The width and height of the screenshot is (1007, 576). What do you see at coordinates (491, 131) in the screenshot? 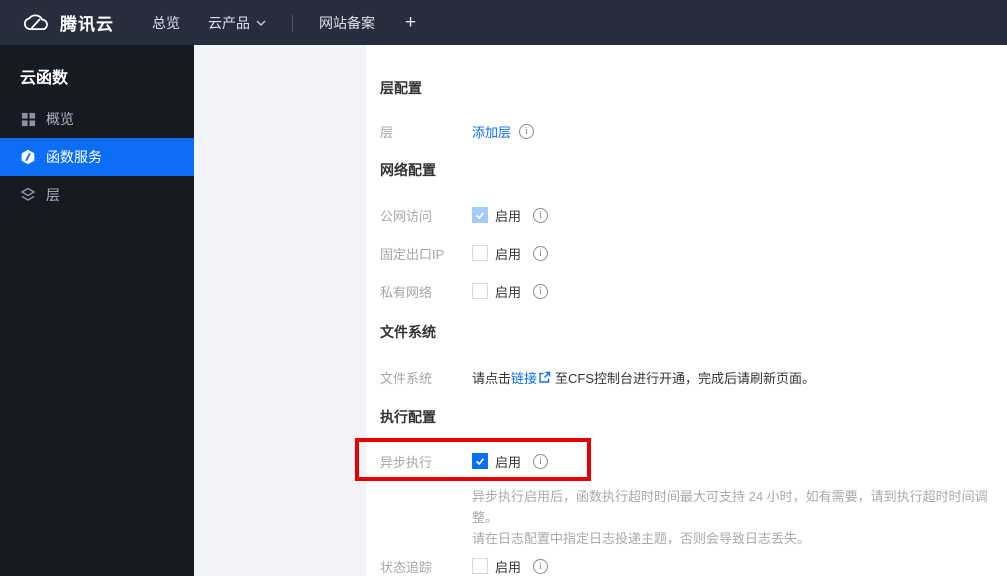
I see `add-layer-link: 添加层` at bounding box center [491, 131].